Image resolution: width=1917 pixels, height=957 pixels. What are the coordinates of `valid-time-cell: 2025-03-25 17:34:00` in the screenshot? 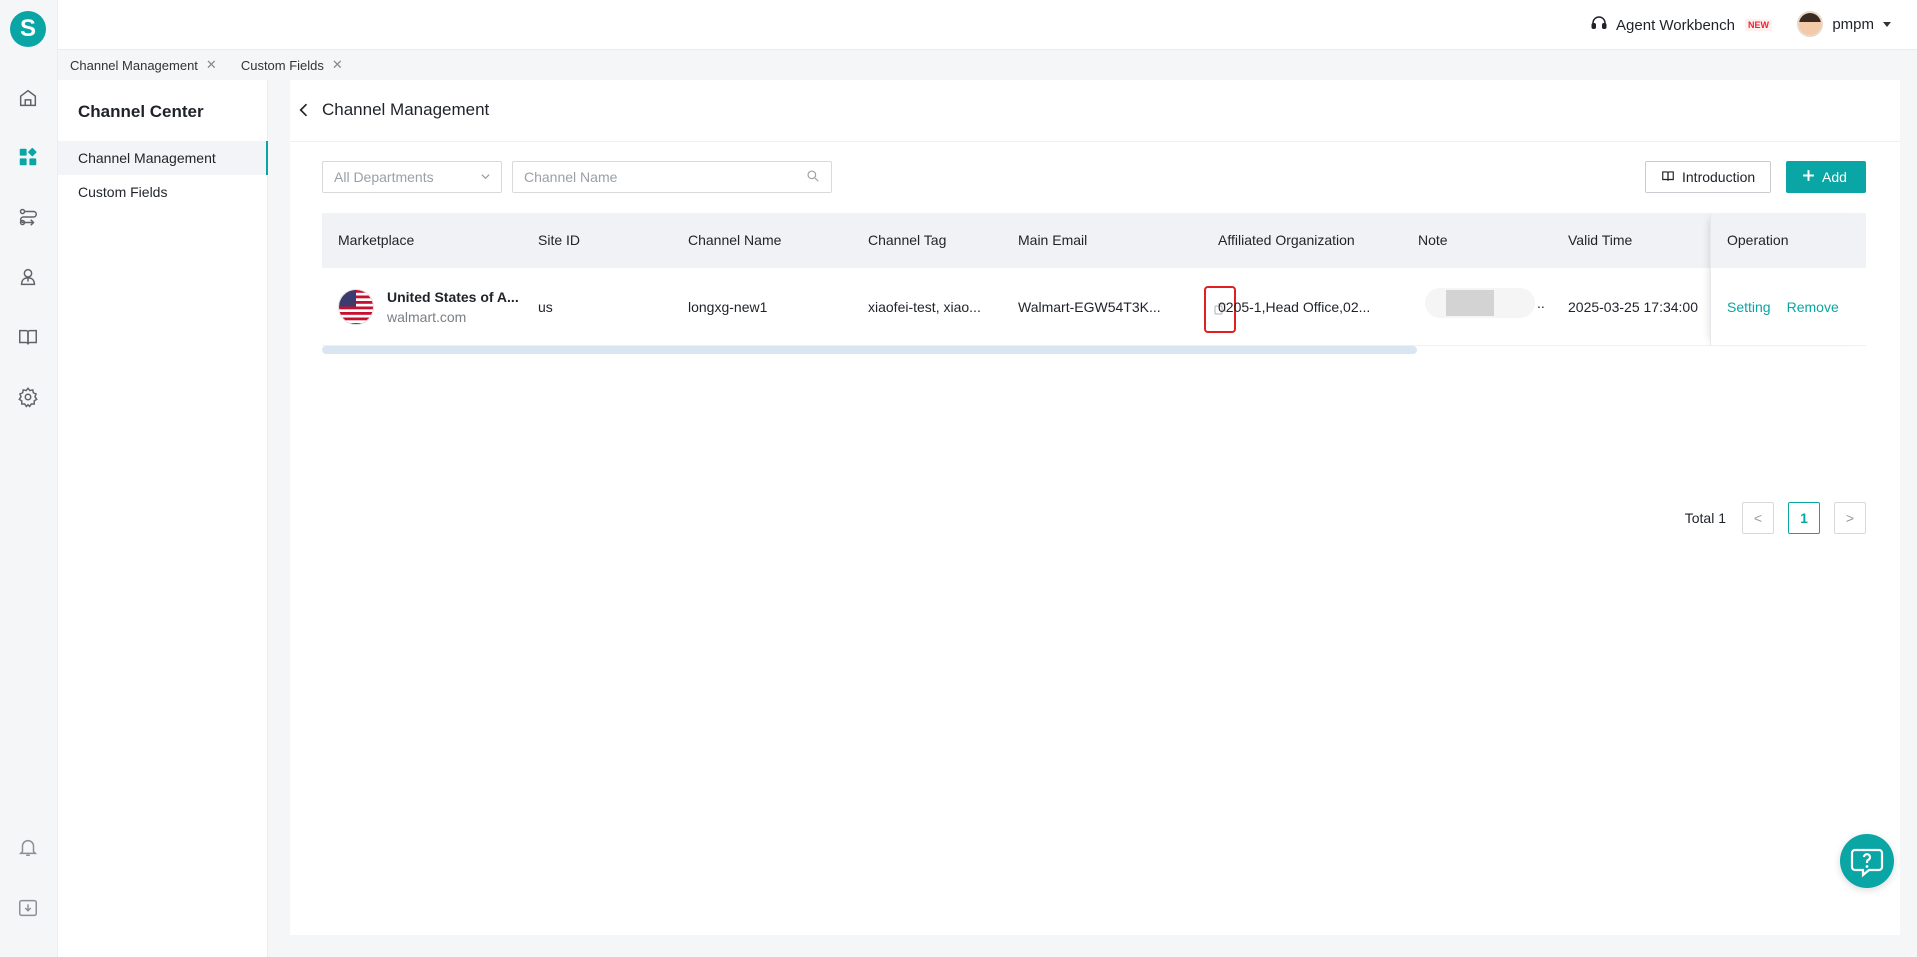 It's located at (1633, 307).